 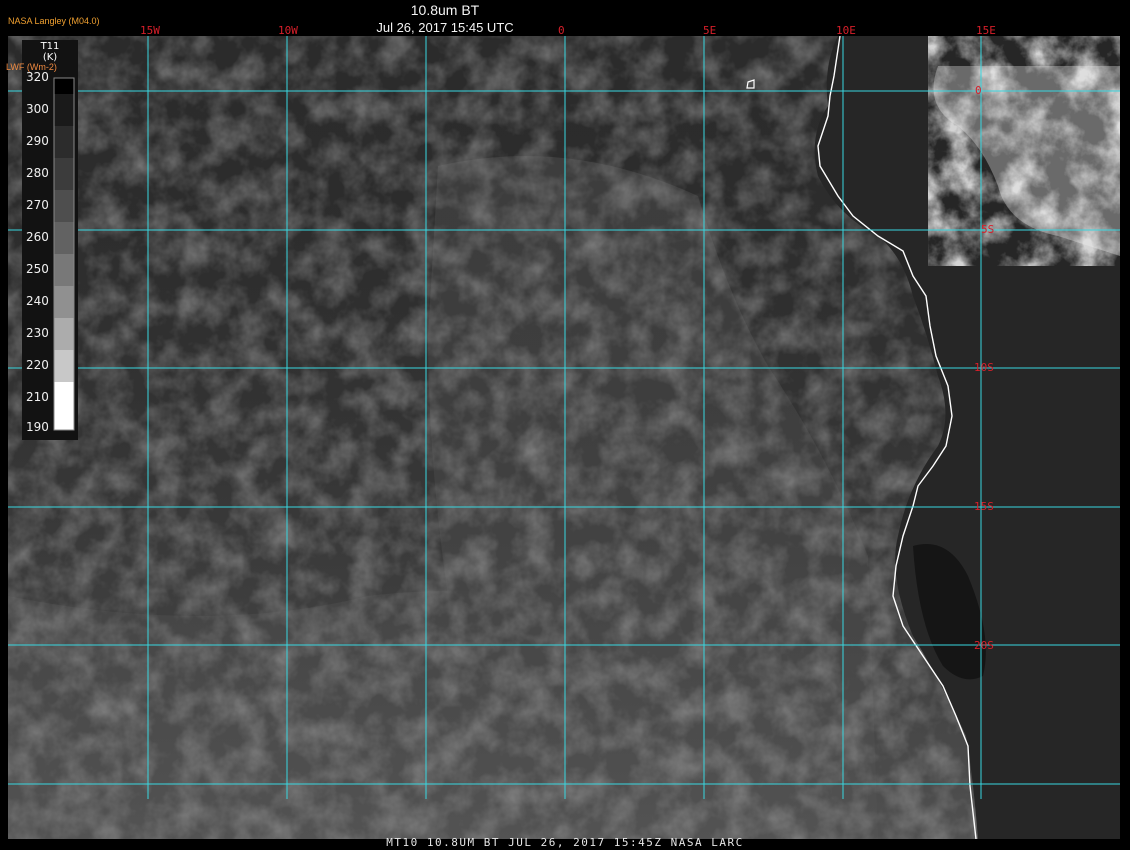 I want to click on lat-label-20s: 20S, so click(x=984, y=645).